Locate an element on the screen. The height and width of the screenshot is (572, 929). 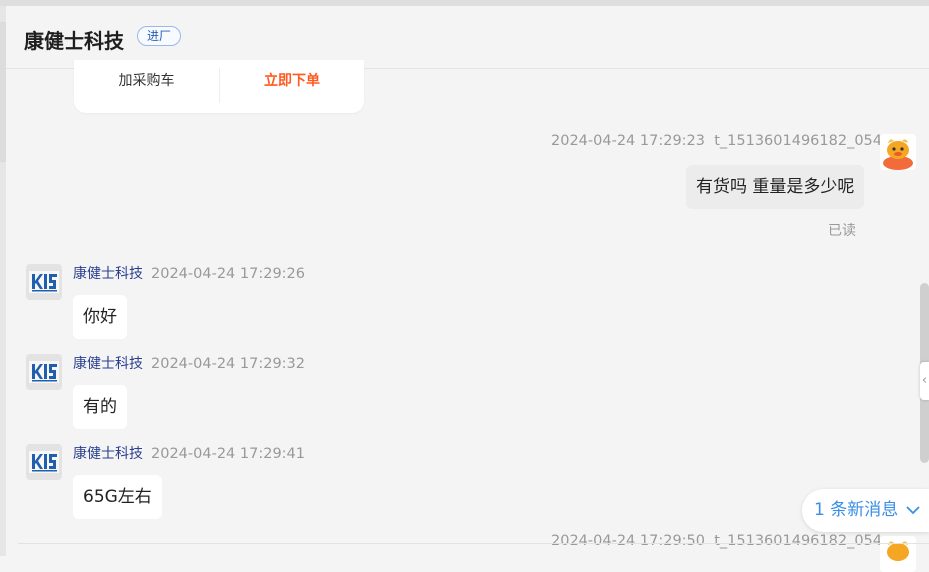
message-bubble: 有的 is located at coordinates (100, 407).